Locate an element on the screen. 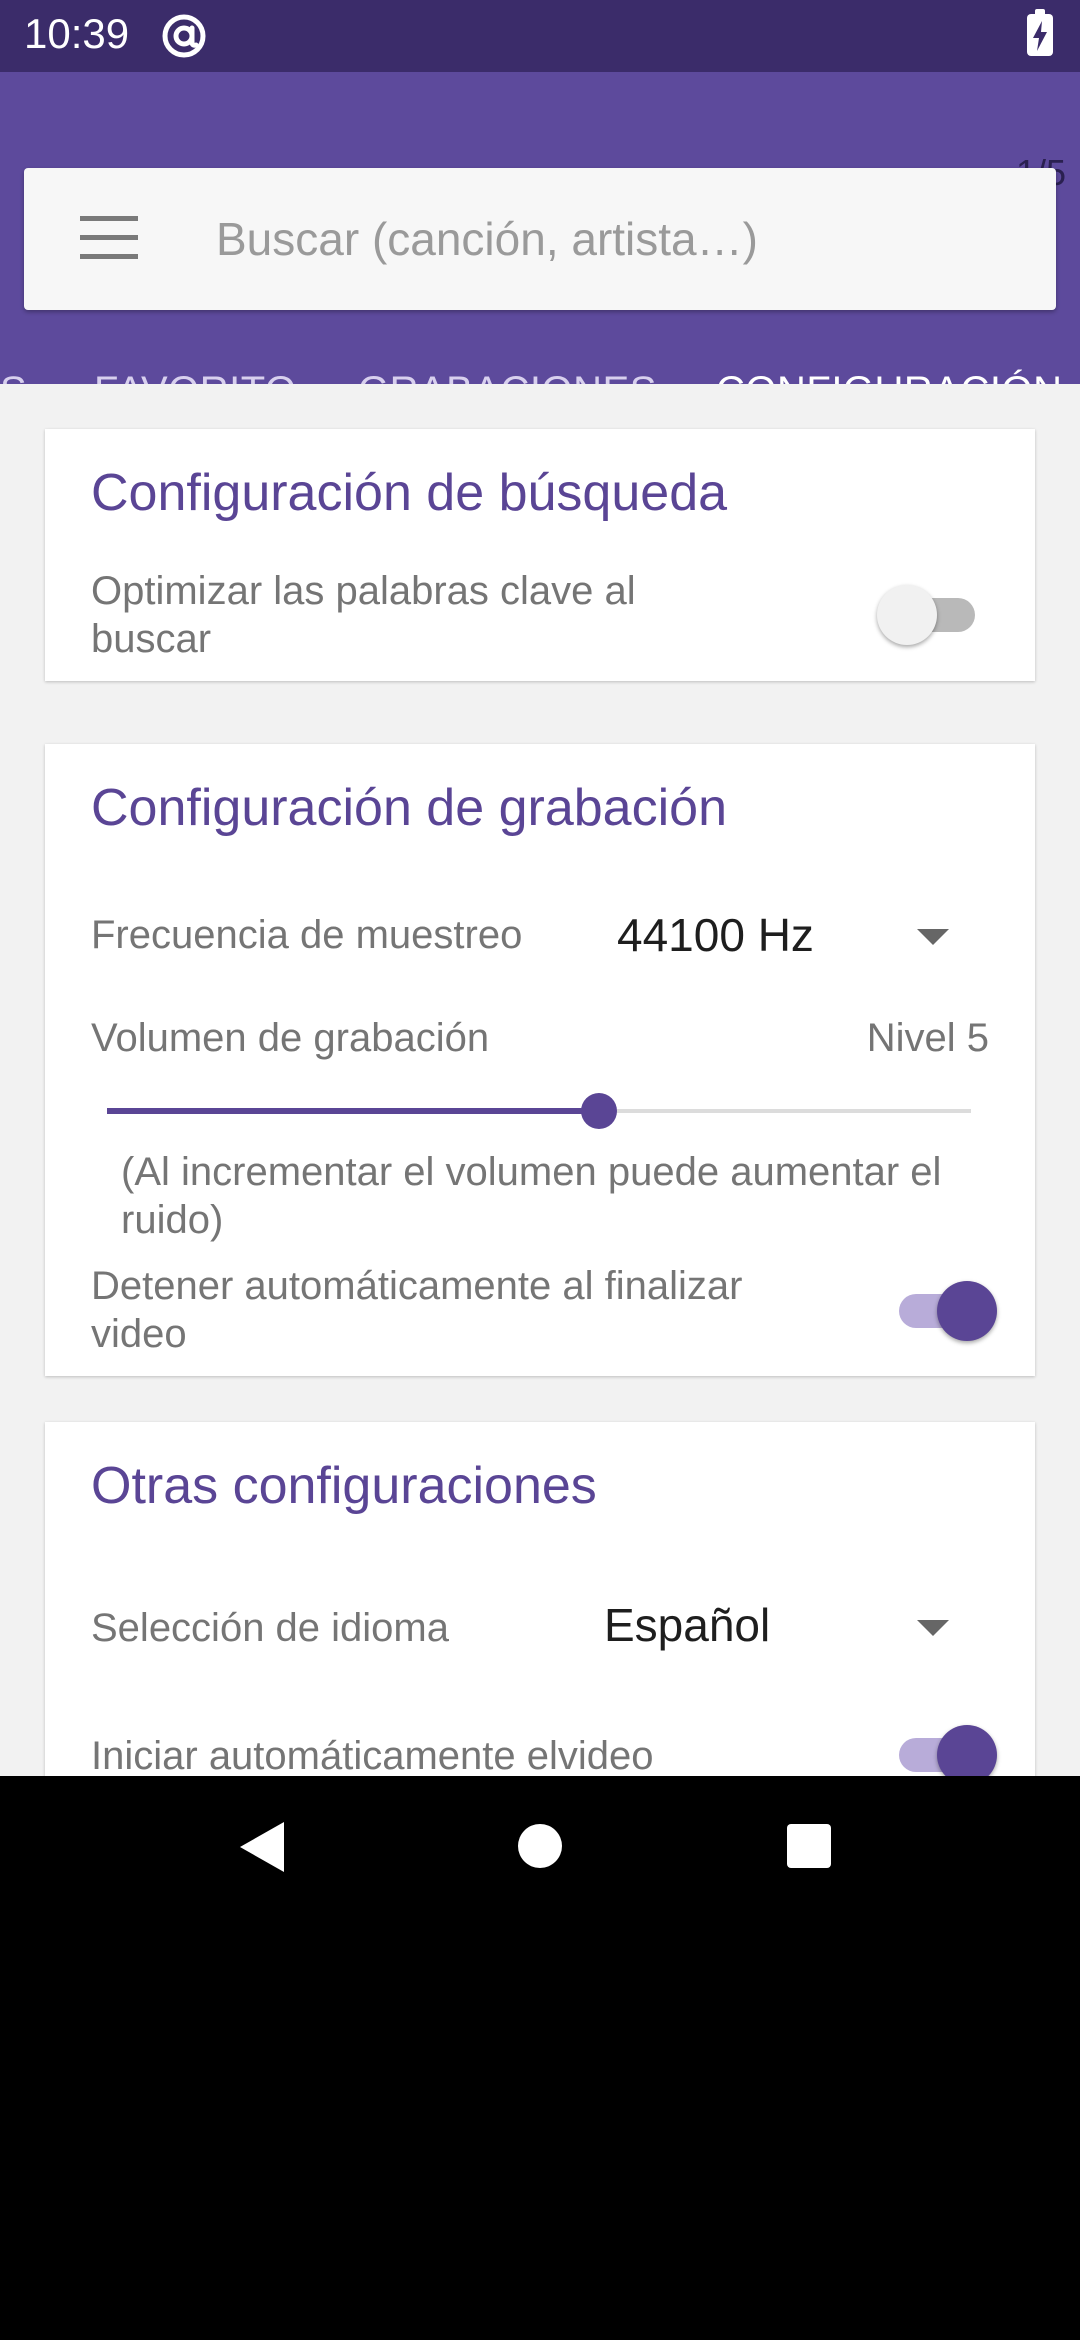 Image resolution: width=1080 pixels, height=2340 pixels. battery-charging-icon is located at coordinates (1040, 32).